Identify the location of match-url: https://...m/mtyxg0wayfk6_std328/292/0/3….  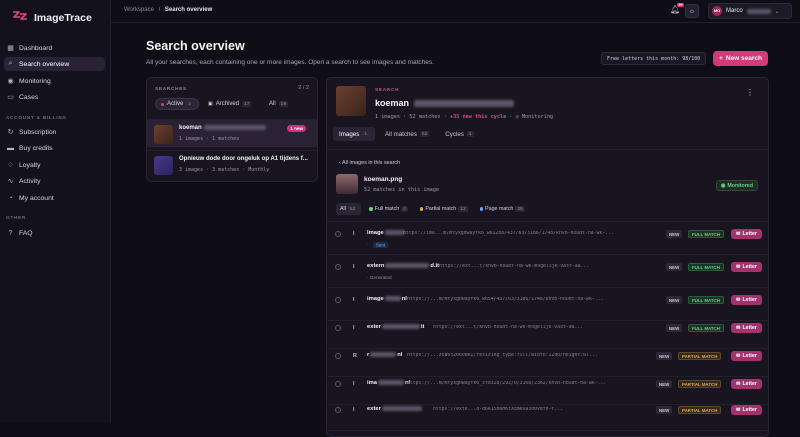
(523, 383).